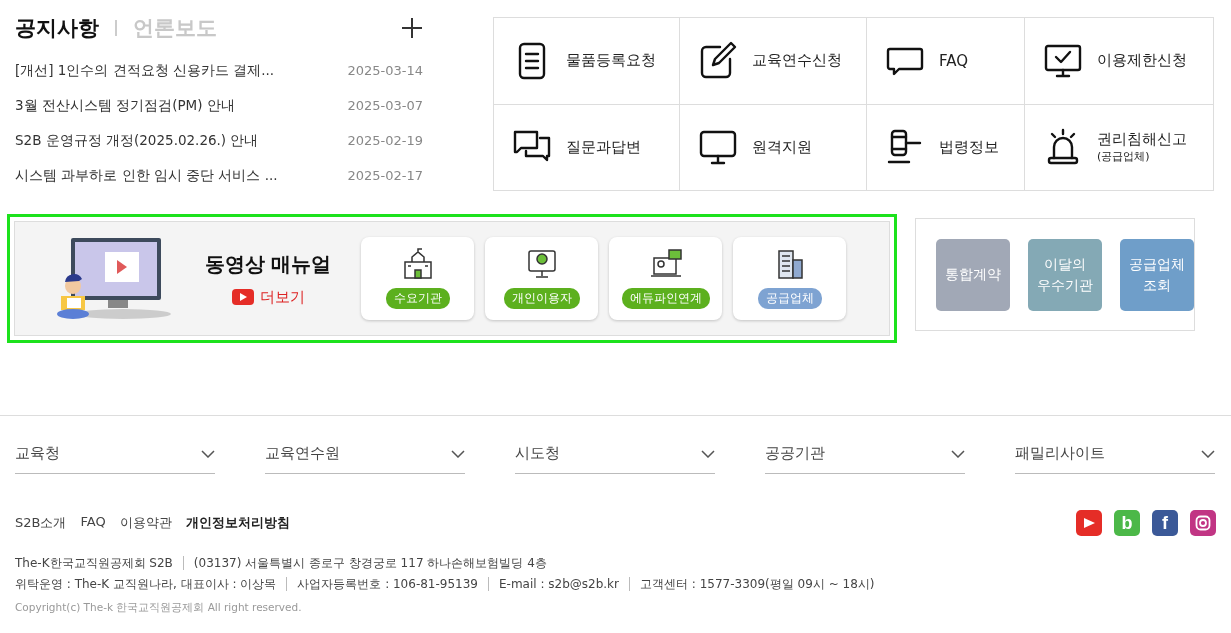 This screenshot has width=1231, height=633. Describe the element at coordinates (615, 459) in the screenshot. I see `site-dropdown: 시도청` at that location.